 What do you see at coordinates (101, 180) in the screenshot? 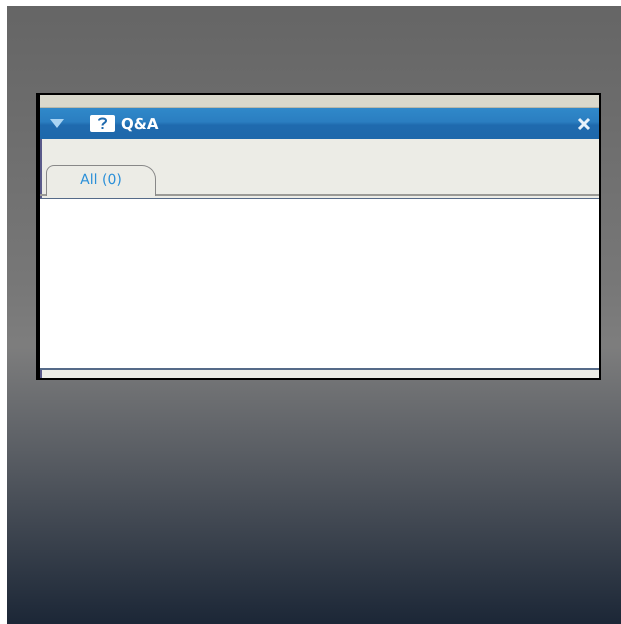
I see `tab: All (0)` at bounding box center [101, 180].